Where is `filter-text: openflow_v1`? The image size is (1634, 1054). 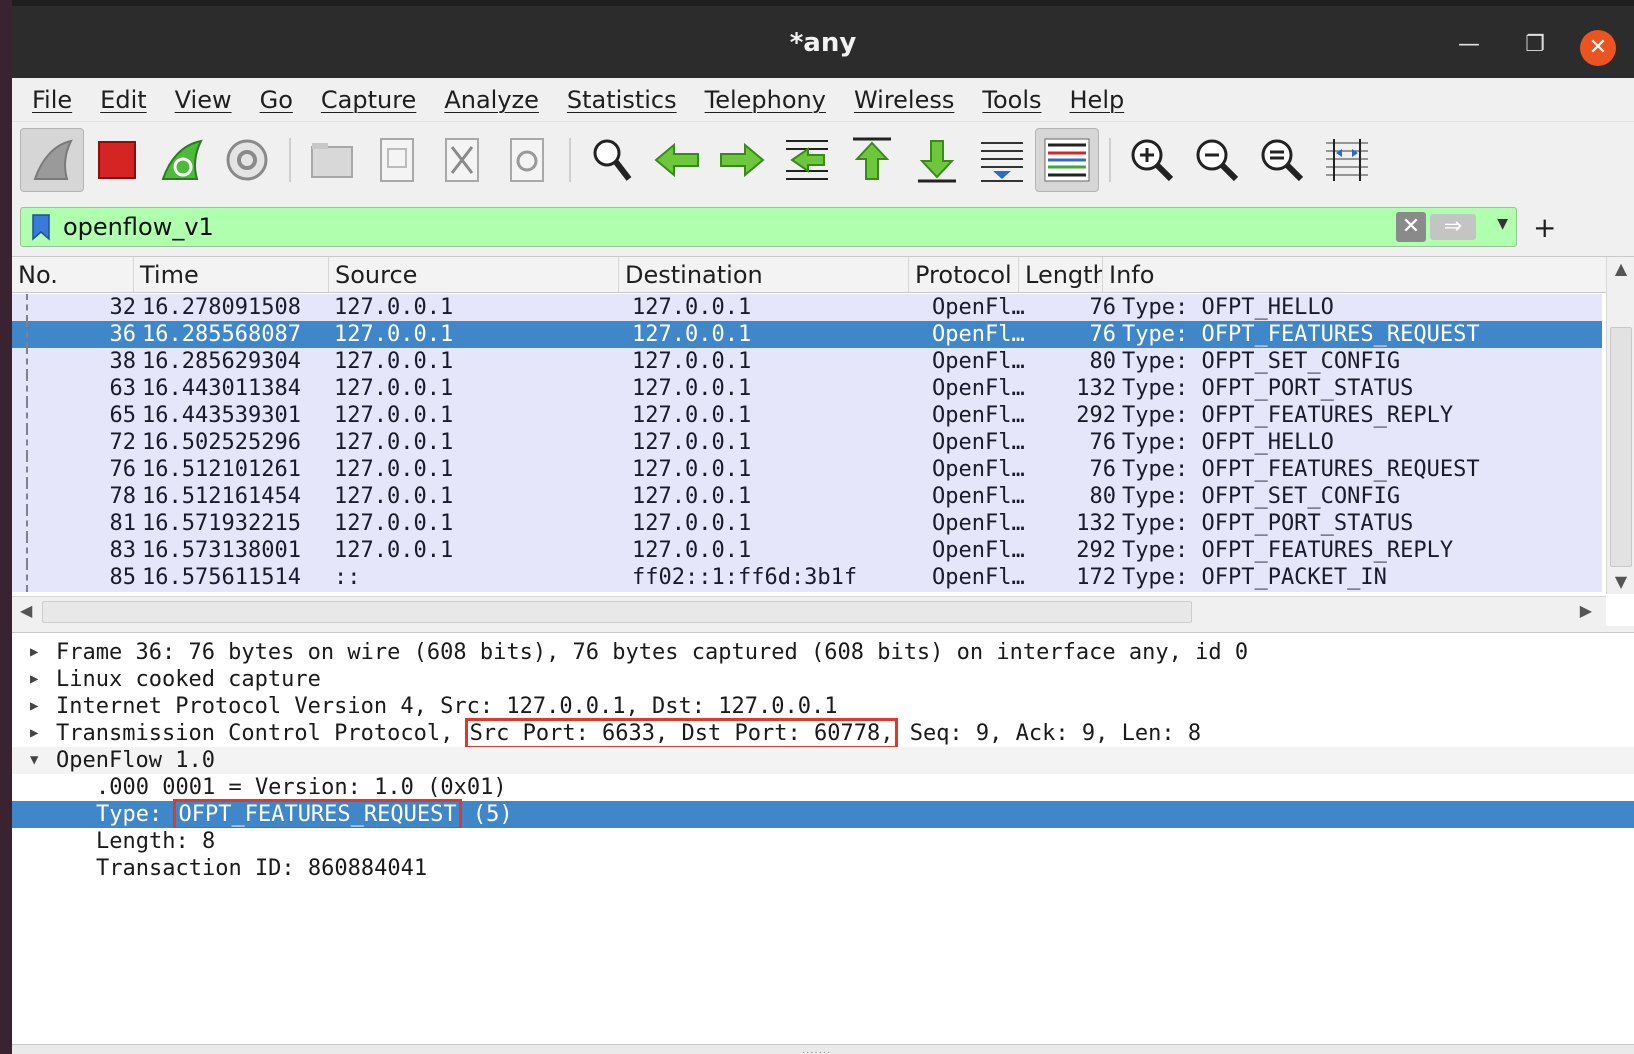
filter-text: openflow_v1 is located at coordinates (138, 227).